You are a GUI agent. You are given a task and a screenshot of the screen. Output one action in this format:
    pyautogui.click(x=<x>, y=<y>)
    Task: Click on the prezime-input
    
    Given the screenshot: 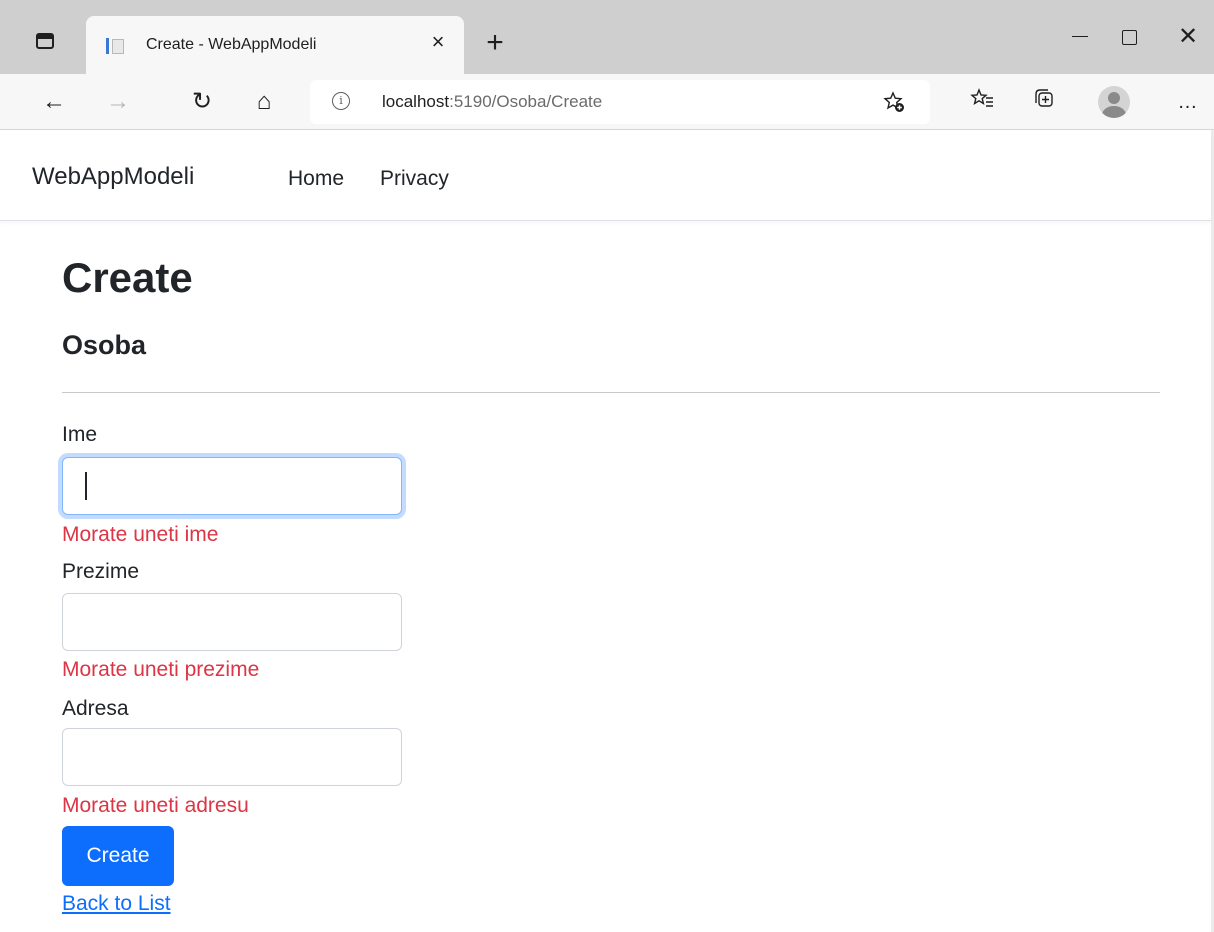 What is the action you would take?
    pyautogui.click(x=232, y=622)
    